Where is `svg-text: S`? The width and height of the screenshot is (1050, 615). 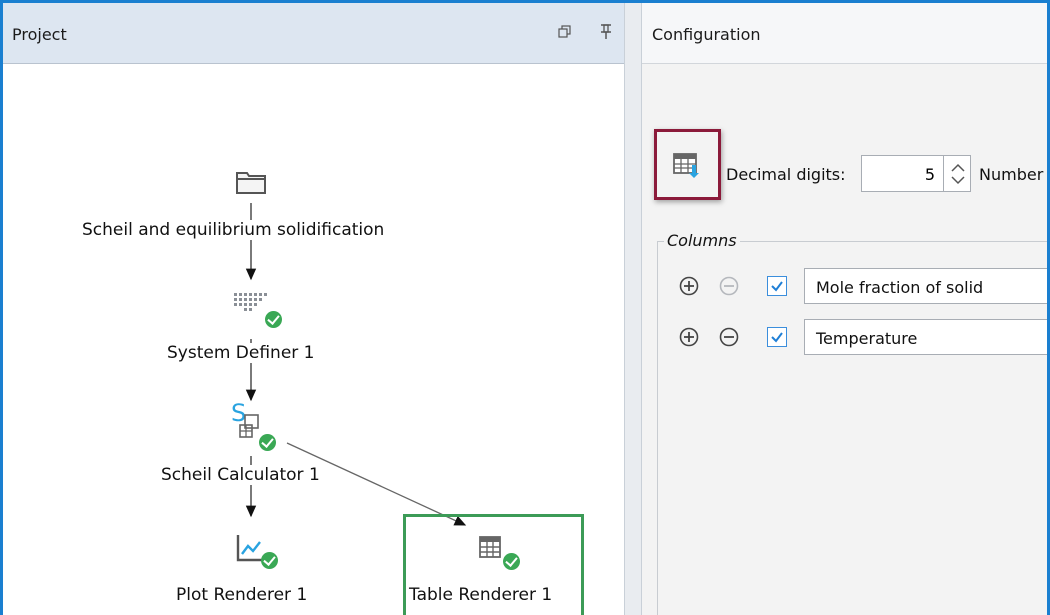 svg-text: S is located at coordinates (238, 414).